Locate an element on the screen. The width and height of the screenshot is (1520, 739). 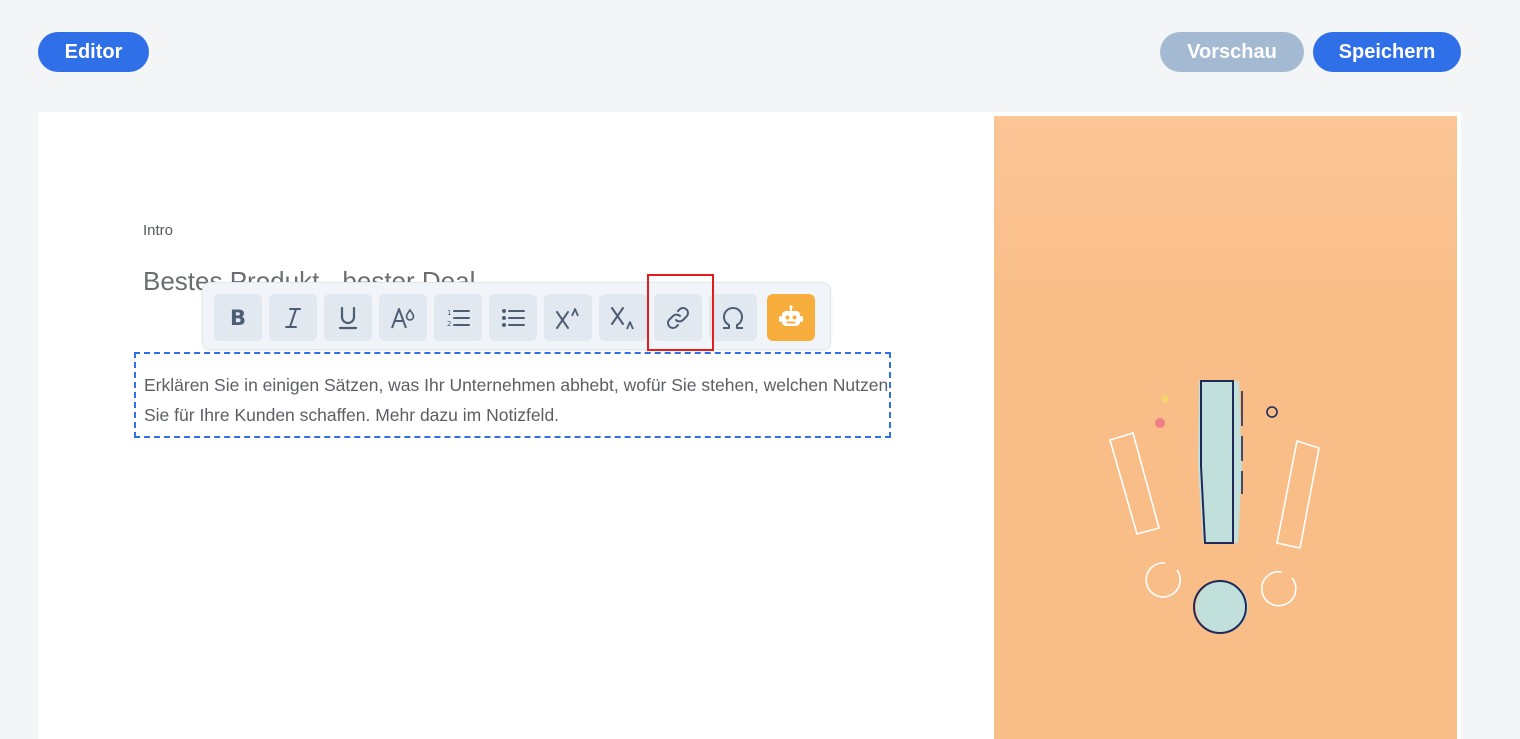
font-size-icon is located at coordinates (403, 317).